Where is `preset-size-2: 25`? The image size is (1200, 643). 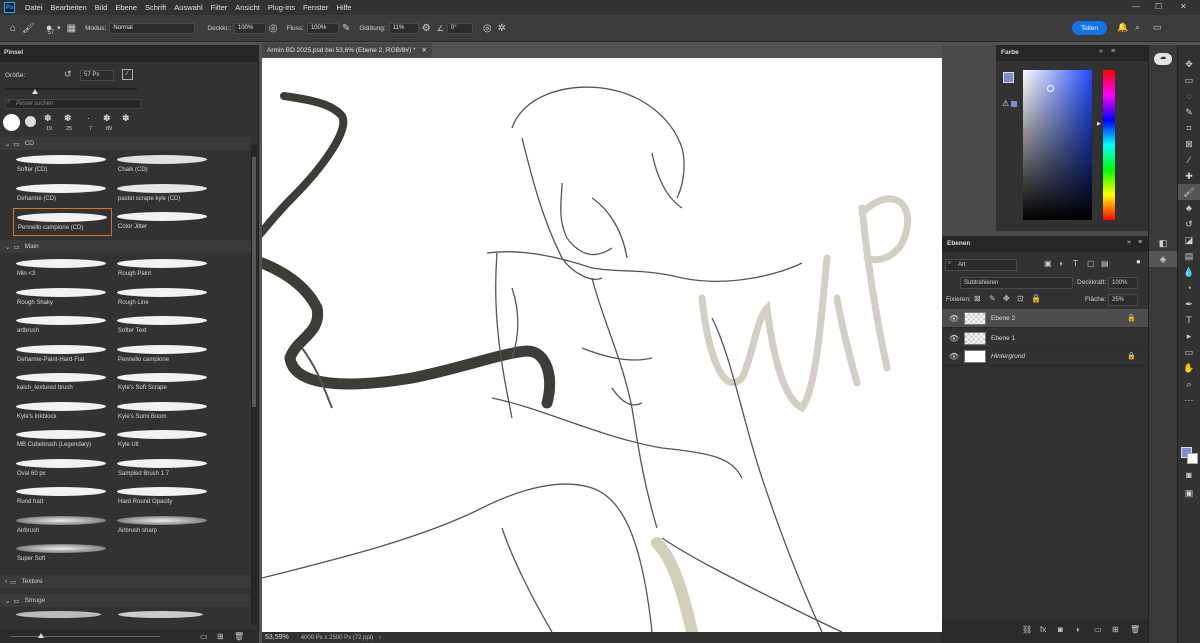
preset-size-2: 25 is located at coordinates (69, 129).